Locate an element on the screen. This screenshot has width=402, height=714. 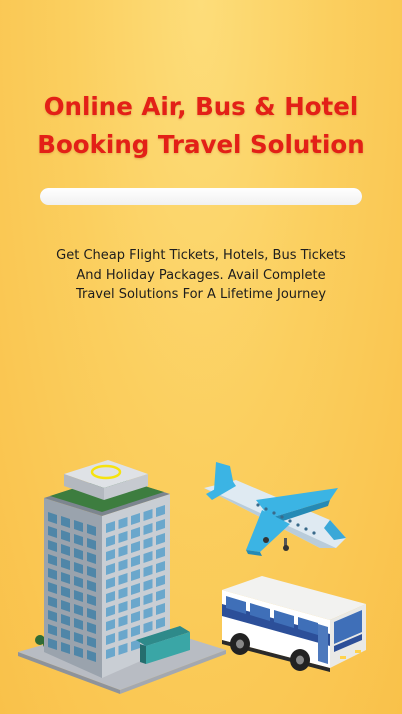
loading-progress-fill is located at coordinates (201, 196).